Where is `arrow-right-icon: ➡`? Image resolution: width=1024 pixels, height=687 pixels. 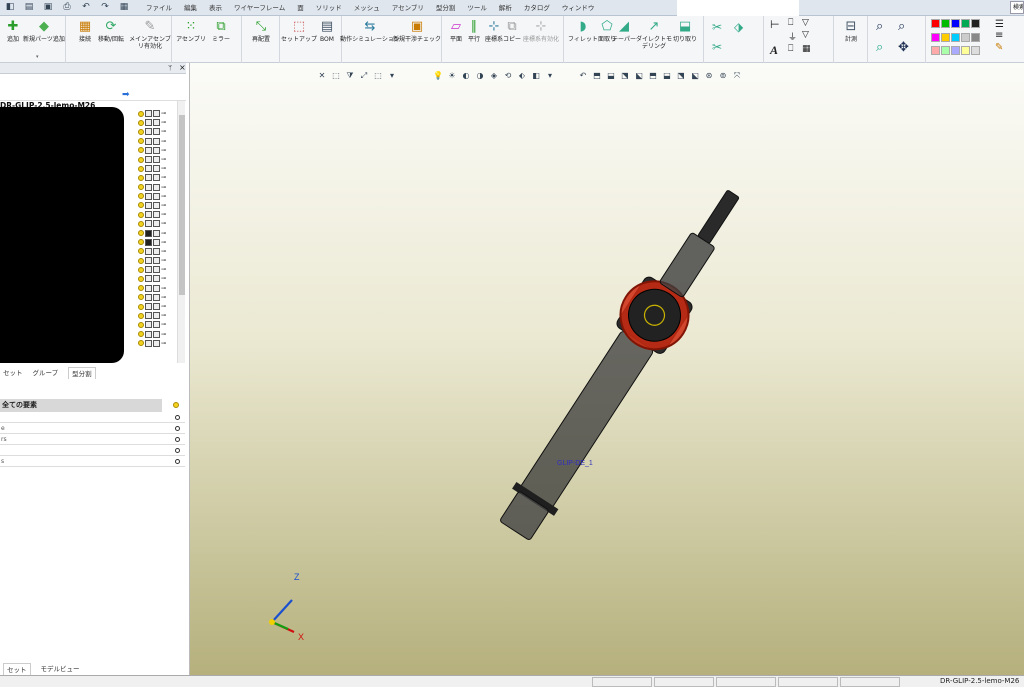 arrow-right-icon: ➡ is located at coordinates (126, 95).